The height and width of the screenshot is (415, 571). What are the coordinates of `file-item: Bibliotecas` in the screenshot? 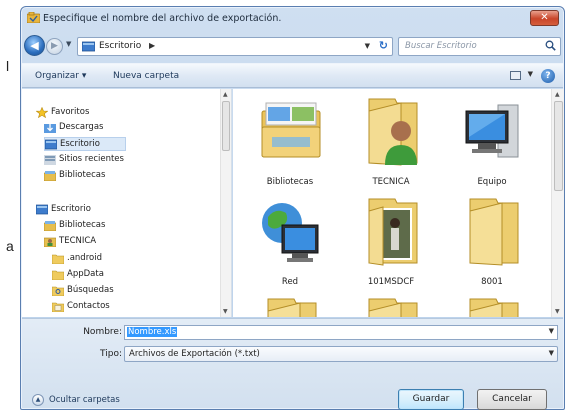 It's located at (290, 147).